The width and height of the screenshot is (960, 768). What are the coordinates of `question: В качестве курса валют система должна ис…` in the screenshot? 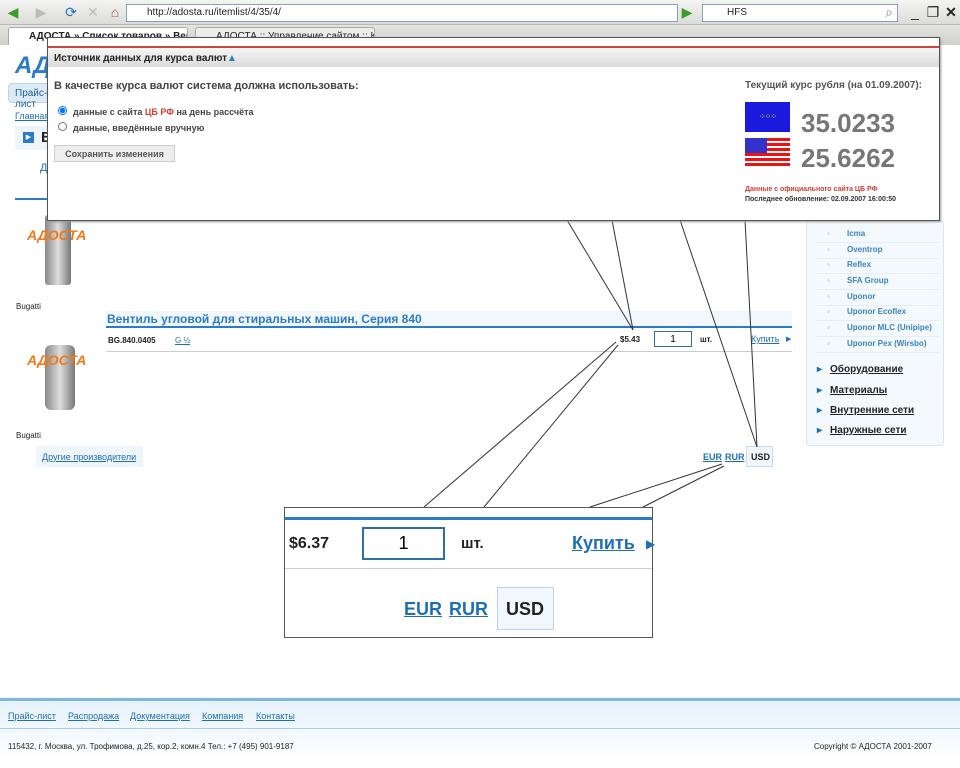 It's located at (206, 86).